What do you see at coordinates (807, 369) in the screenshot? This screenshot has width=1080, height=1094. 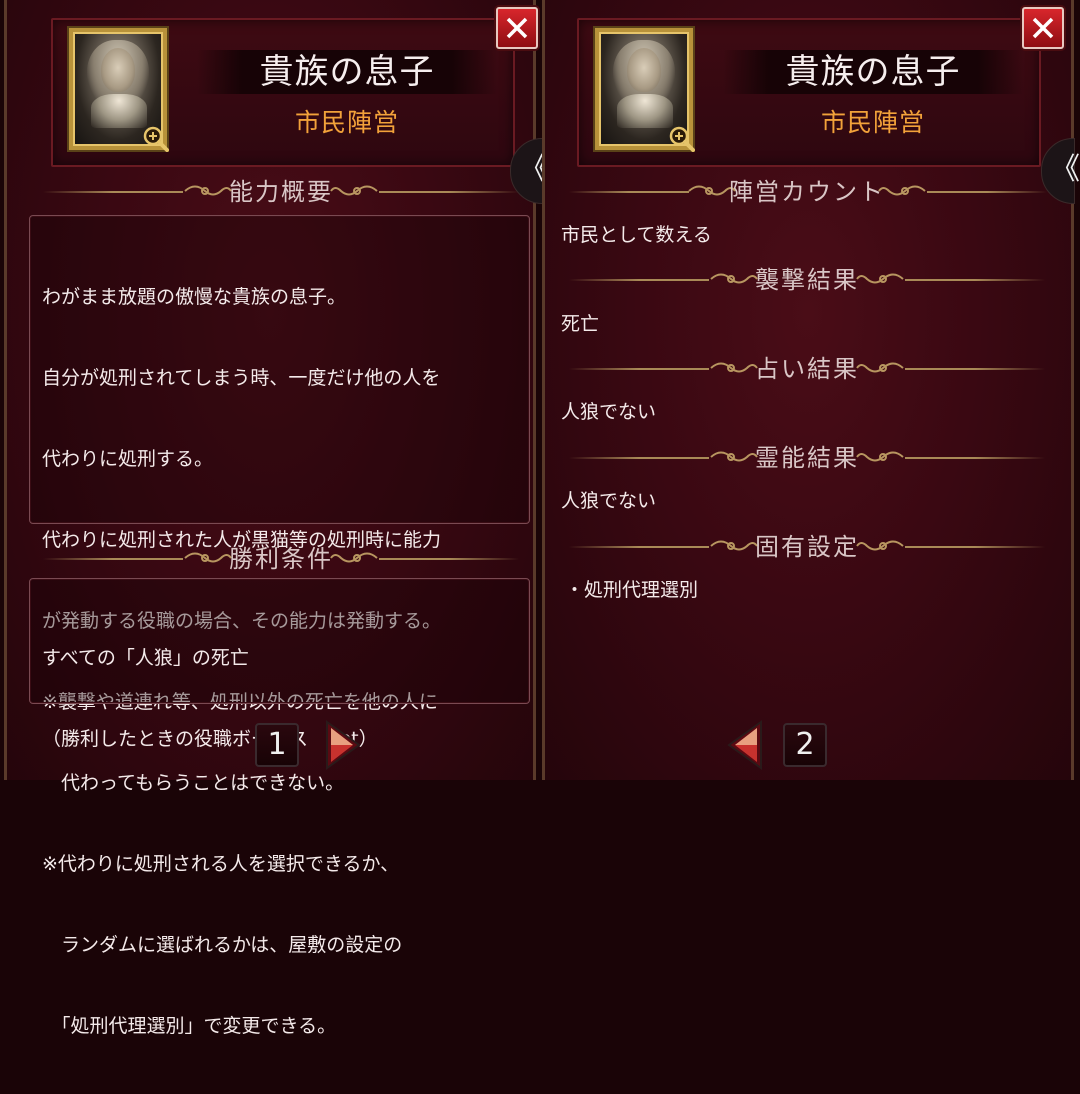 I see `section-heading-divination-result: 占い結果` at bounding box center [807, 369].